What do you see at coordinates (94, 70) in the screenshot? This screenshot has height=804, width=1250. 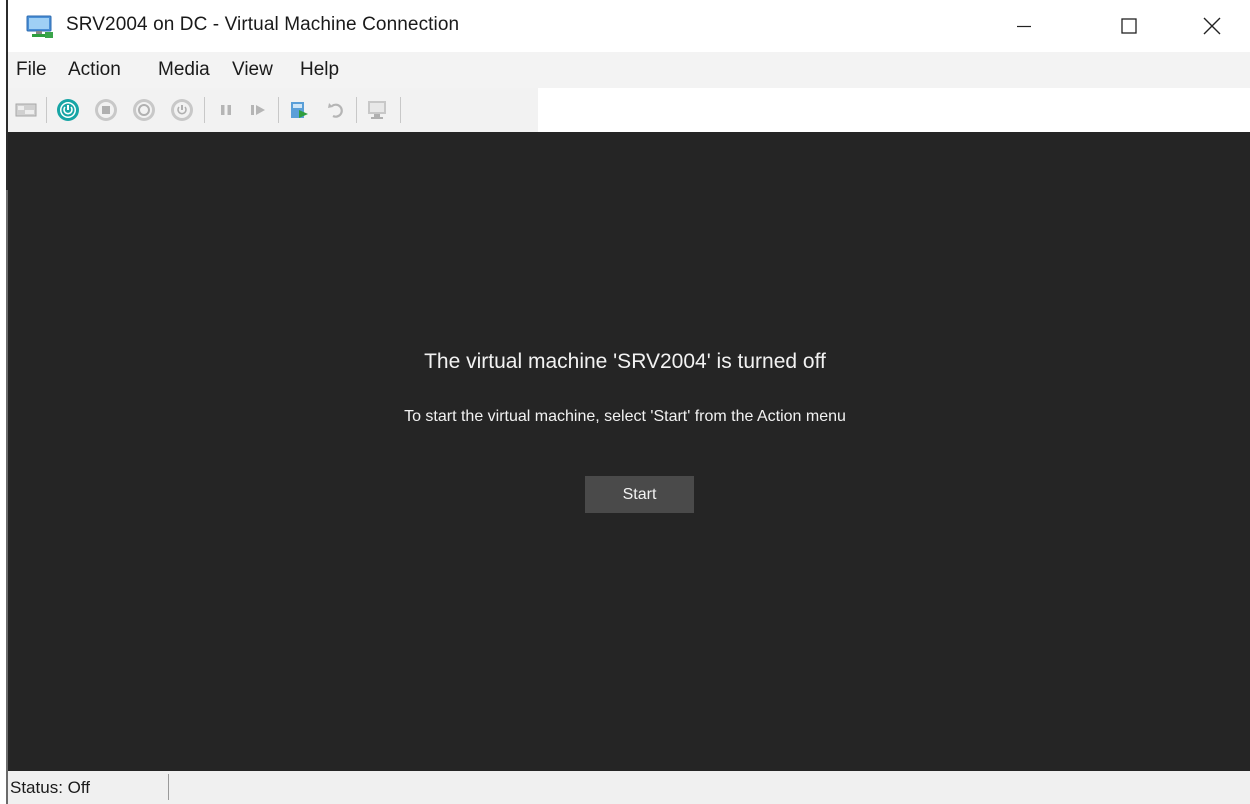 I see `menu-action: Action` at bounding box center [94, 70].